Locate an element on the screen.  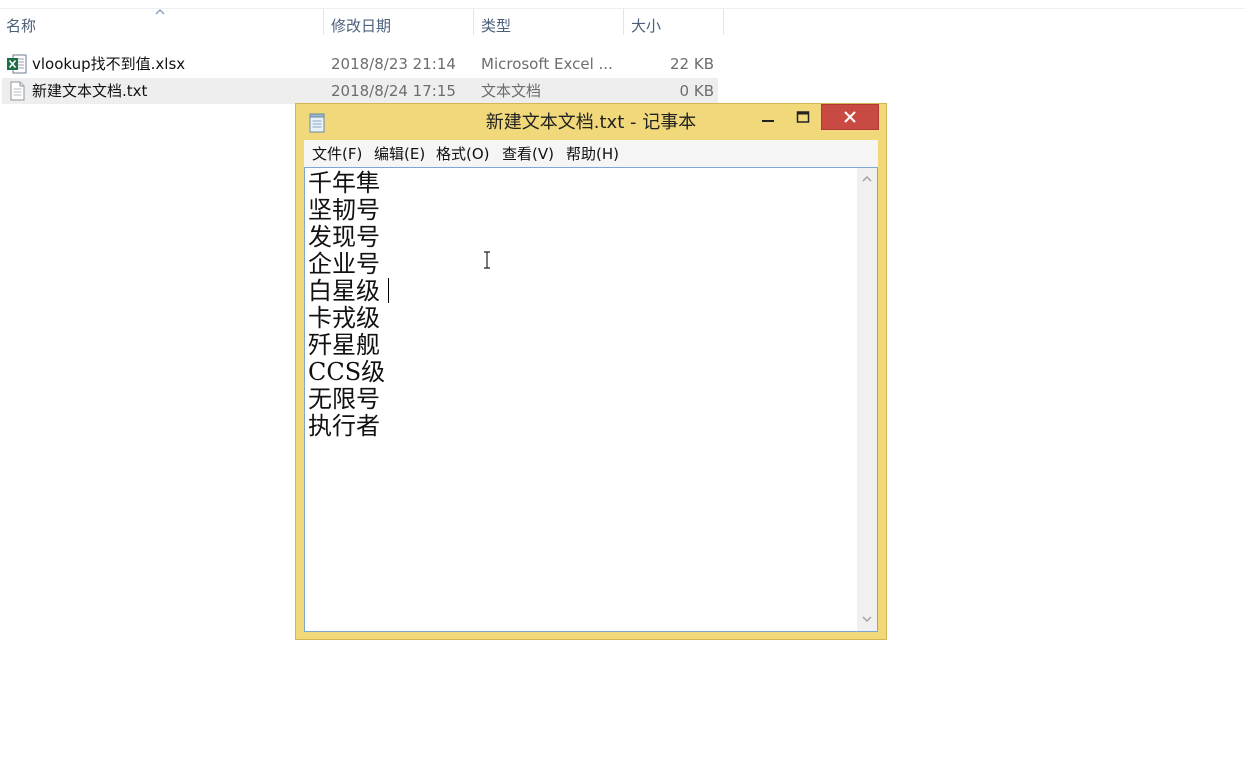
close-button is located at coordinates (850, 117).